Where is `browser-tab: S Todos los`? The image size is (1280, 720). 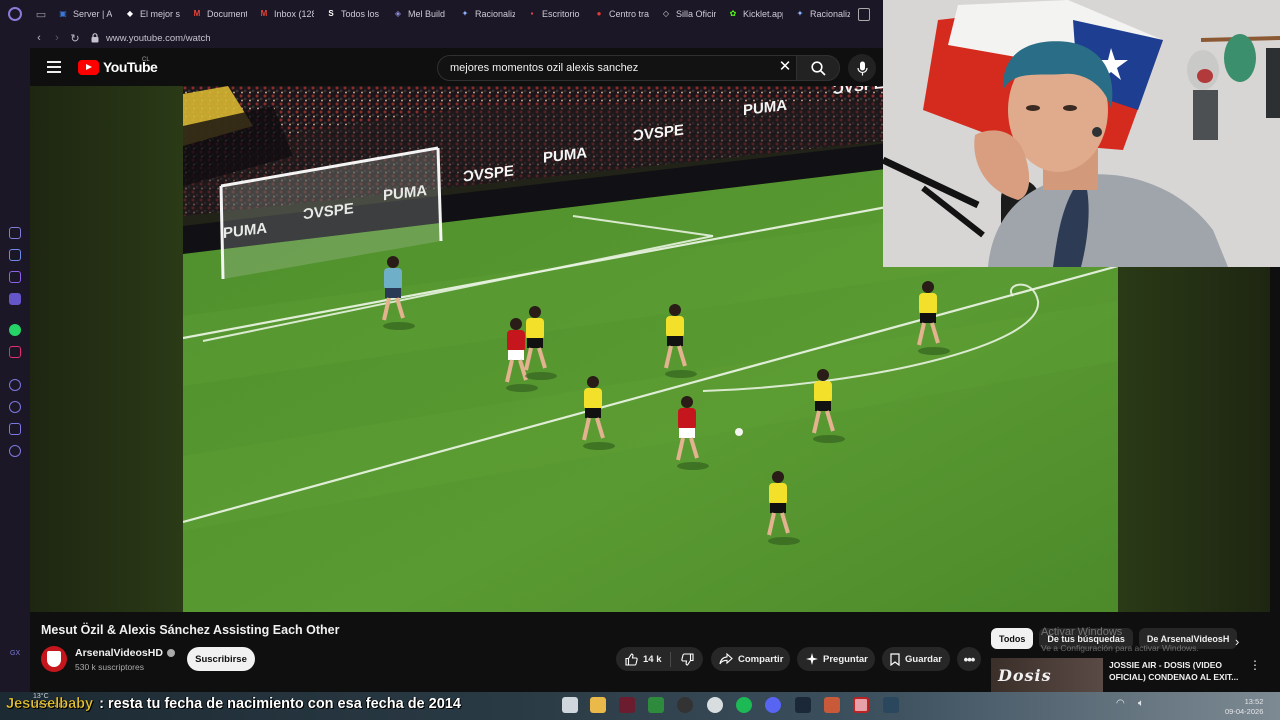
browser-tab: S Todos los is located at coordinates (353, 14).